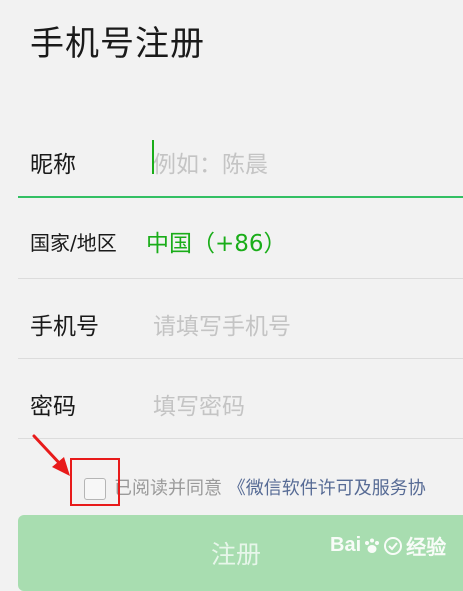  I want to click on nickname-underline, so click(240, 197).